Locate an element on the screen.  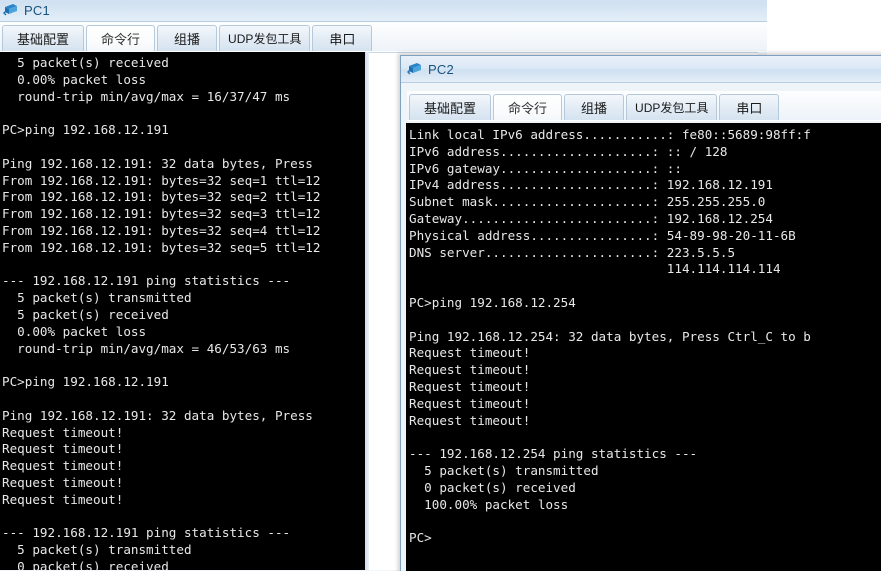
pc1-title: PC1 is located at coordinates (37, 10).